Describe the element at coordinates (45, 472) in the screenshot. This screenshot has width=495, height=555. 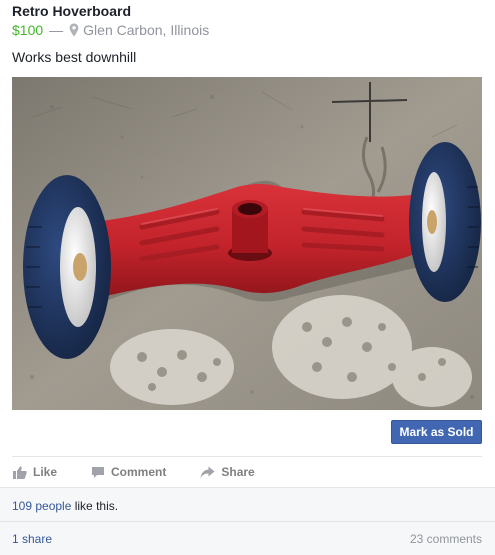
I see `like-label: Like` at that location.